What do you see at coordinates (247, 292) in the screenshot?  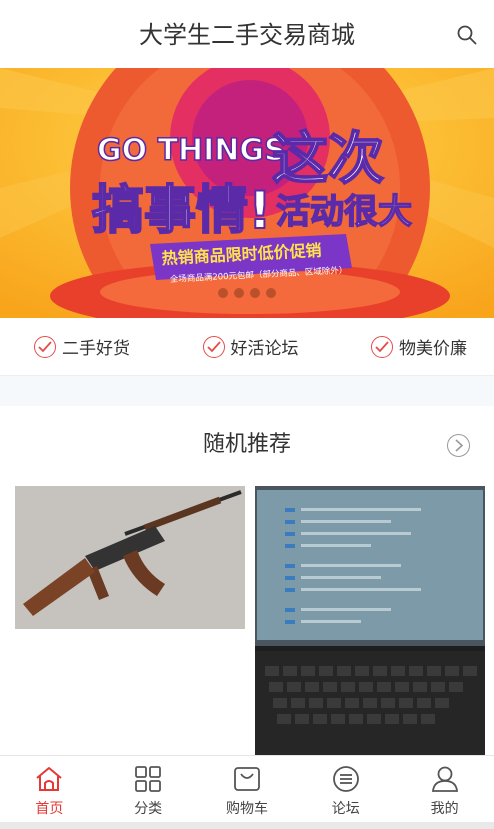 I see `carousel-dots` at bounding box center [247, 292].